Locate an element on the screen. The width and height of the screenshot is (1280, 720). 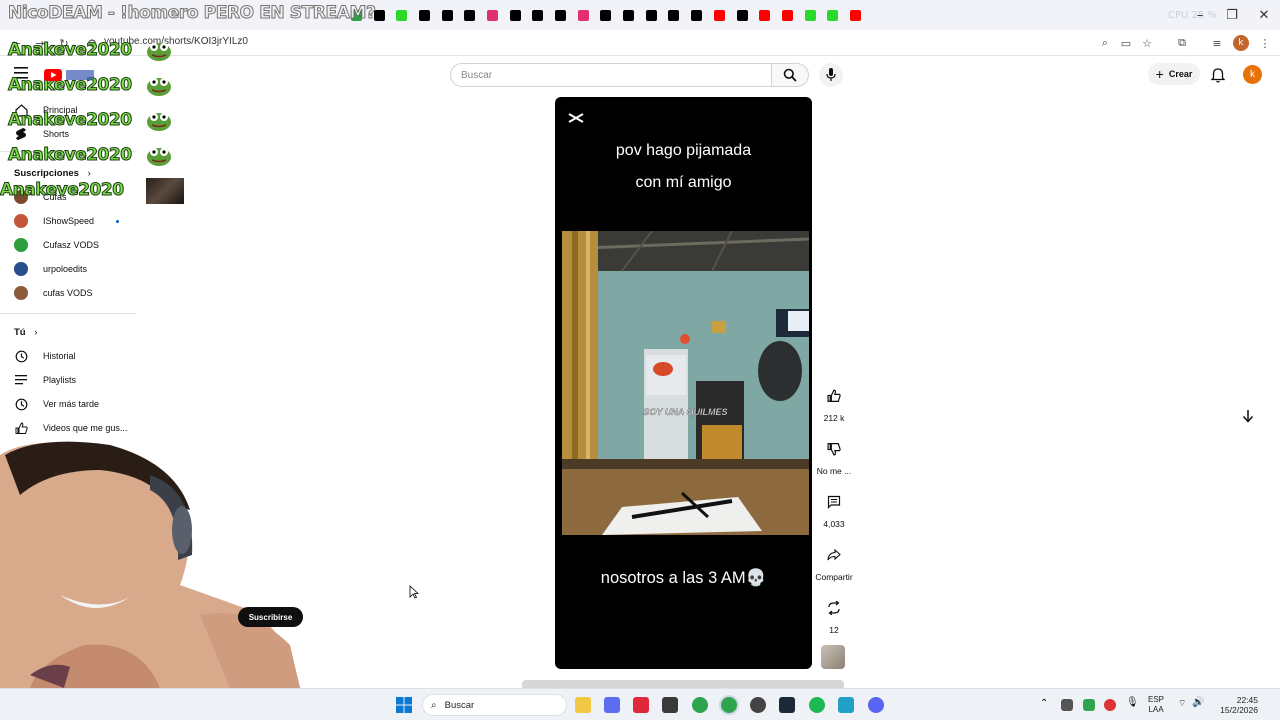
search-icon is located at coordinates (790, 75).